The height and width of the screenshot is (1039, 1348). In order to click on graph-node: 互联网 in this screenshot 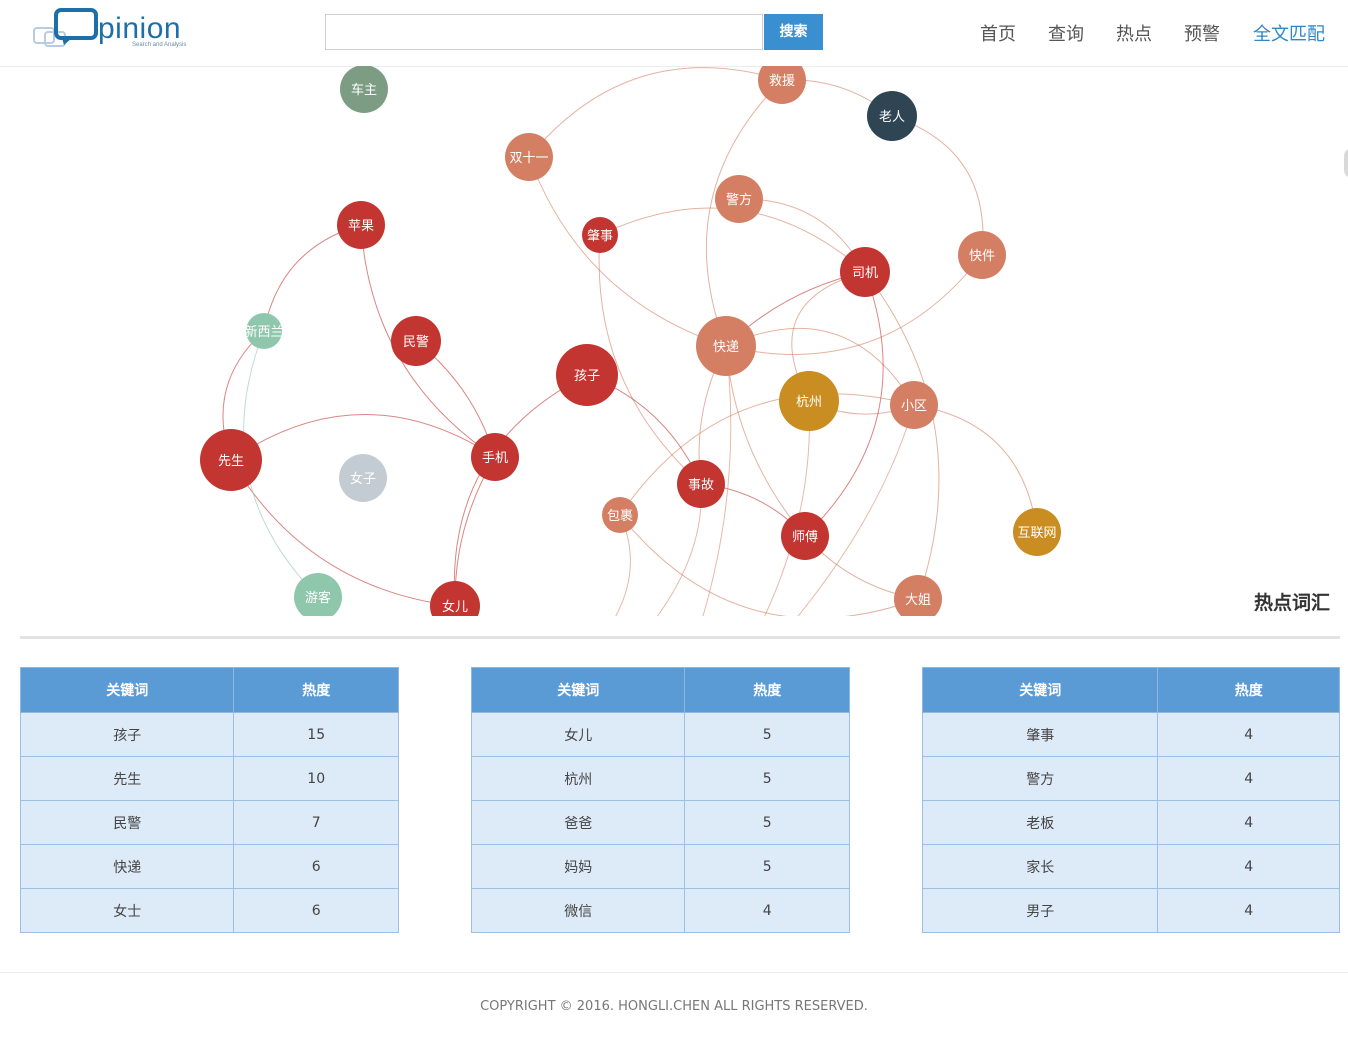, I will do `click(1037, 532)`.